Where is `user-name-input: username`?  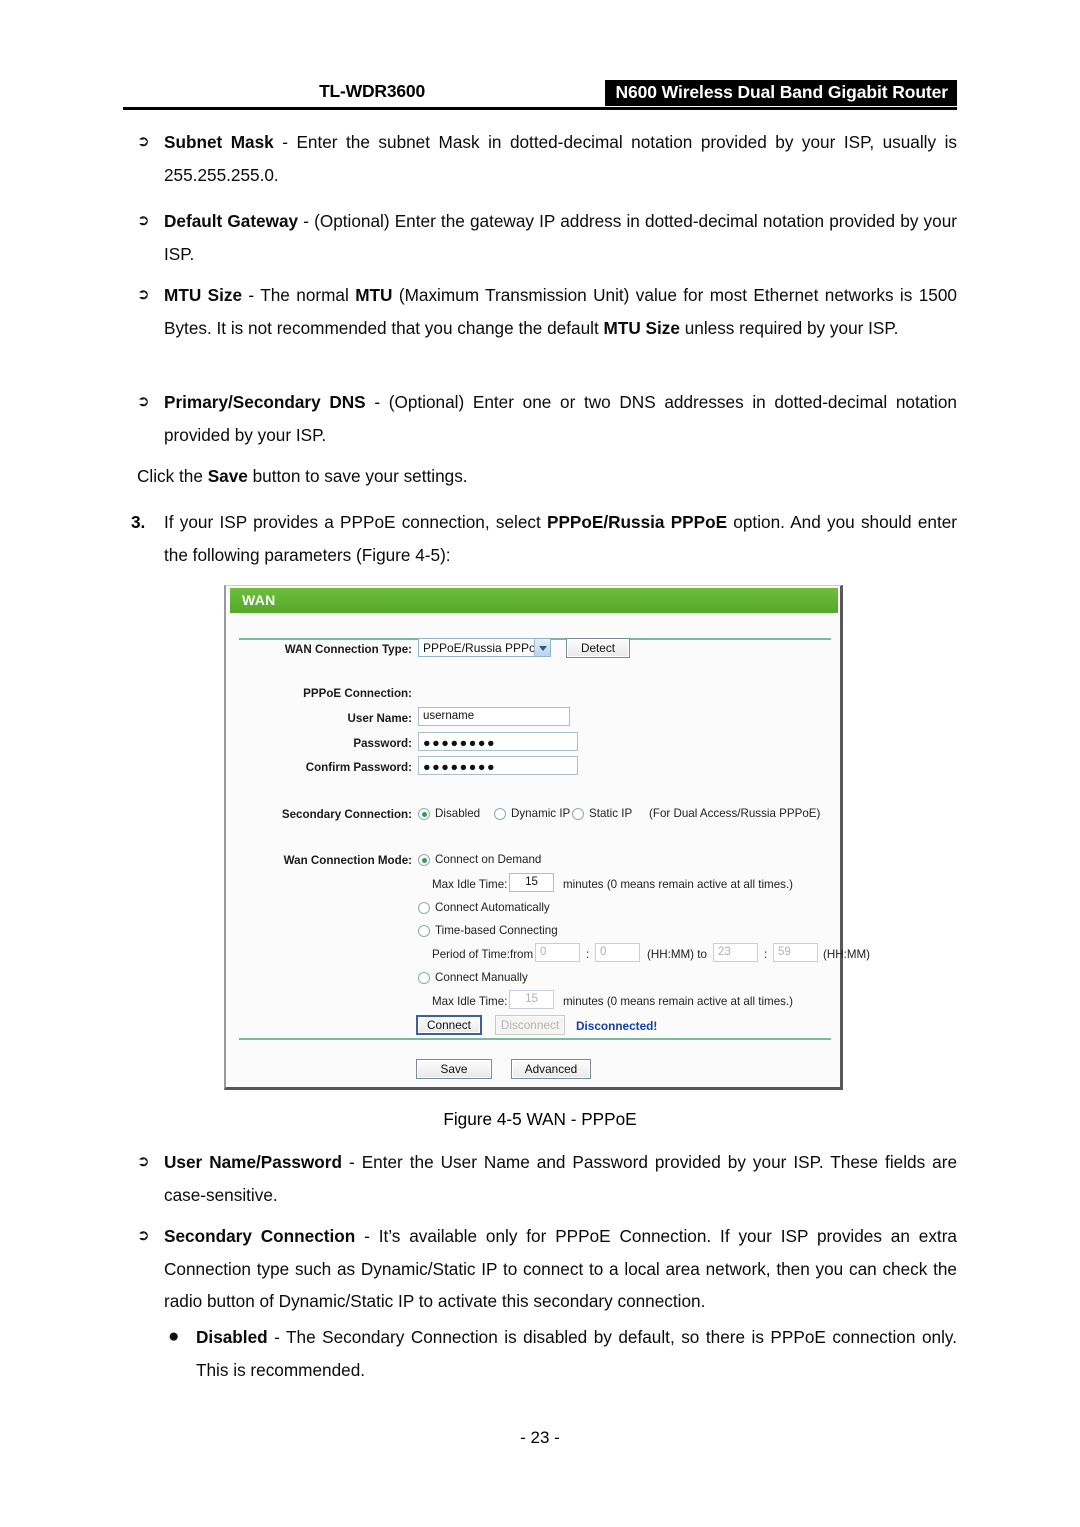
user-name-input: username is located at coordinates (494, 716).